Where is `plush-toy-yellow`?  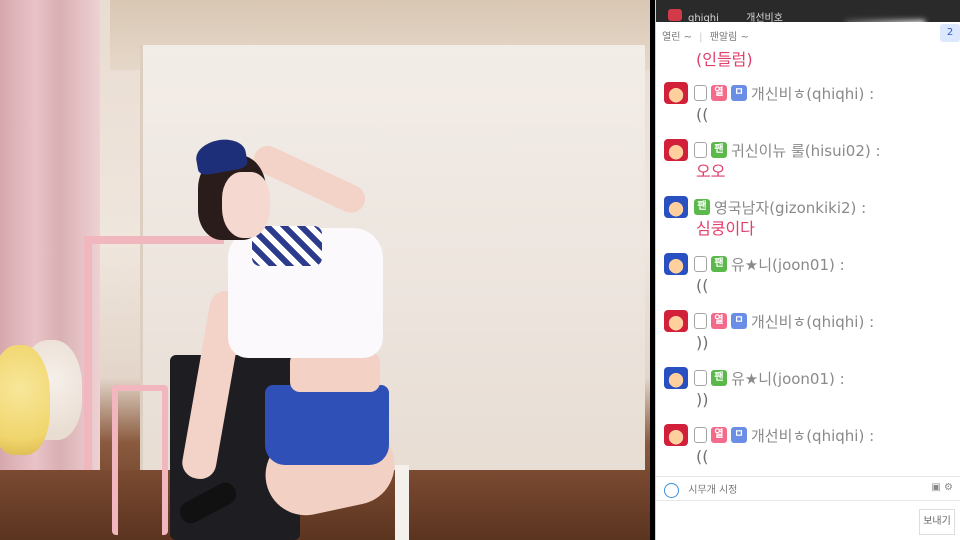 plush-toy-yellow is located at coordinates (25, 400).